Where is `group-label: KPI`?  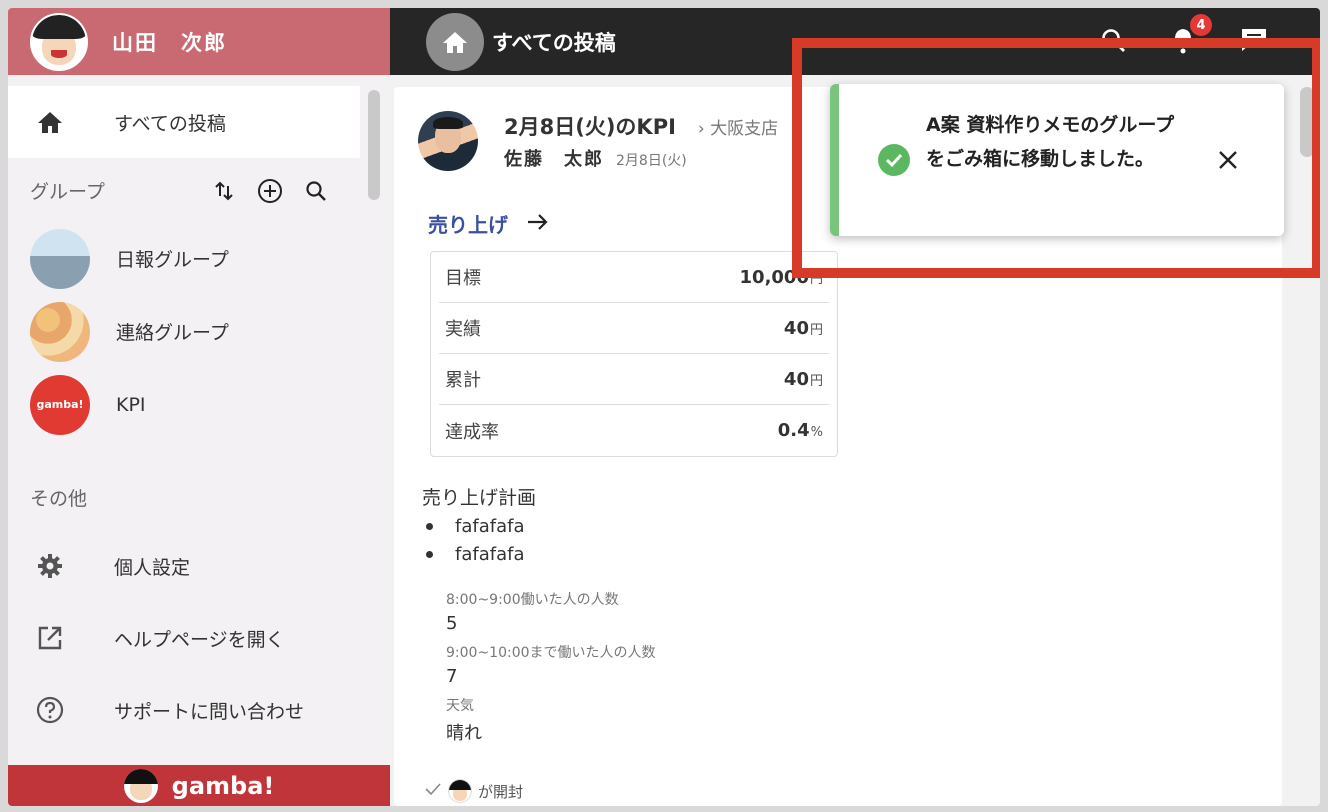
group-label: KPI is located at coordinates (131, 404).